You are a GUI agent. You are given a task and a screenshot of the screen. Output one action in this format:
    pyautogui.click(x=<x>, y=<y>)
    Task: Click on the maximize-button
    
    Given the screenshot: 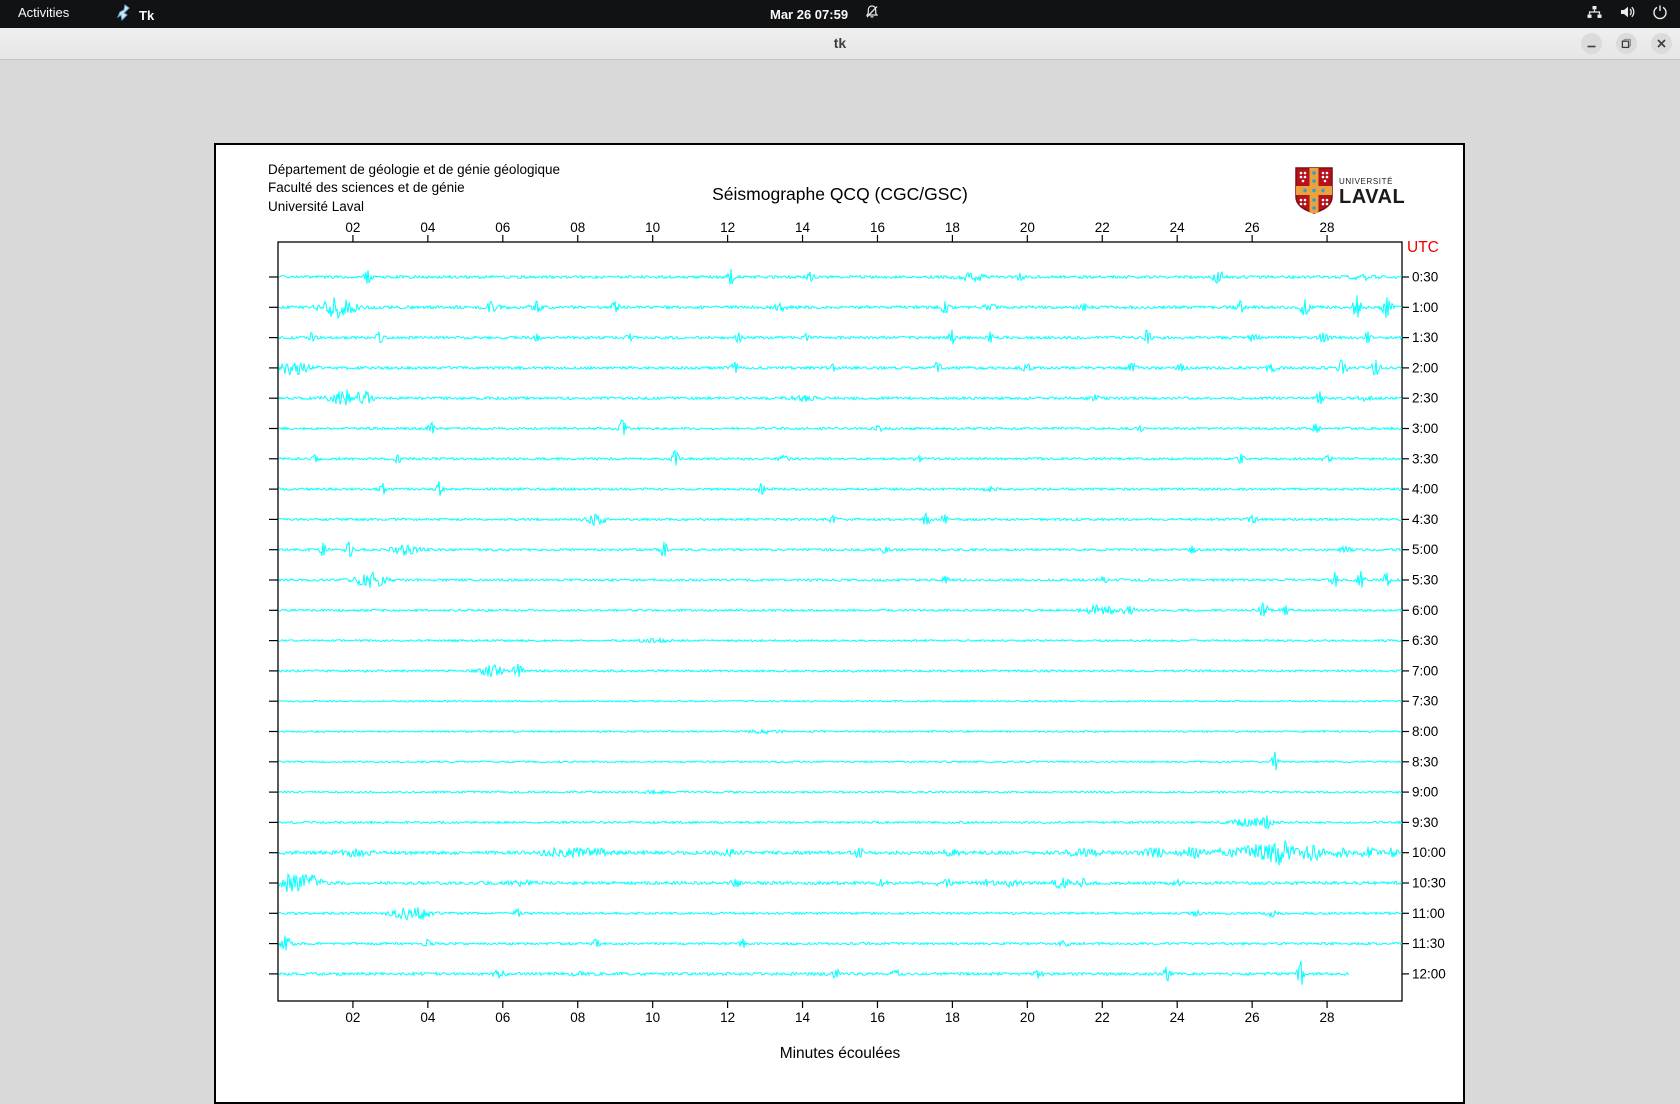 What is the action you would take?
    pyautogui.click(x=1626, y=43)
    